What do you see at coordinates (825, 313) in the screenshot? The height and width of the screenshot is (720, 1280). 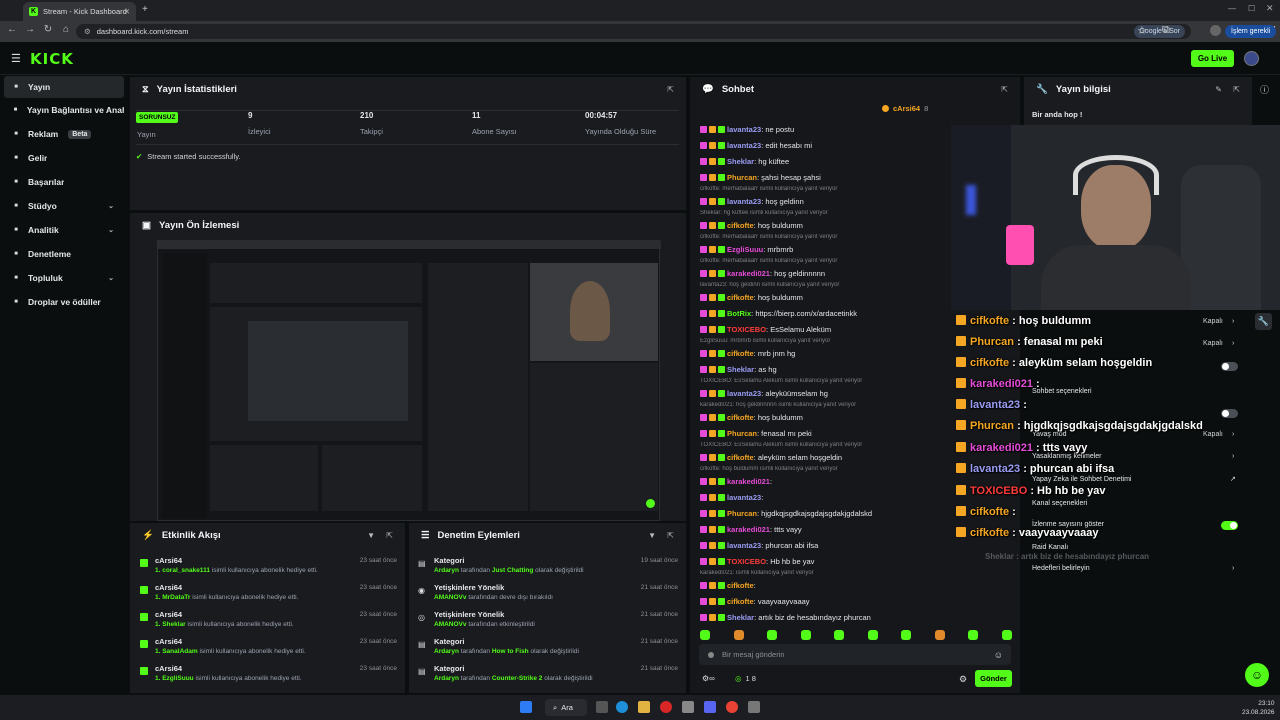 I see `chat-message: BotRix: https://bierp.com/x/ardacetinkk` at bounding box center [825, 313].